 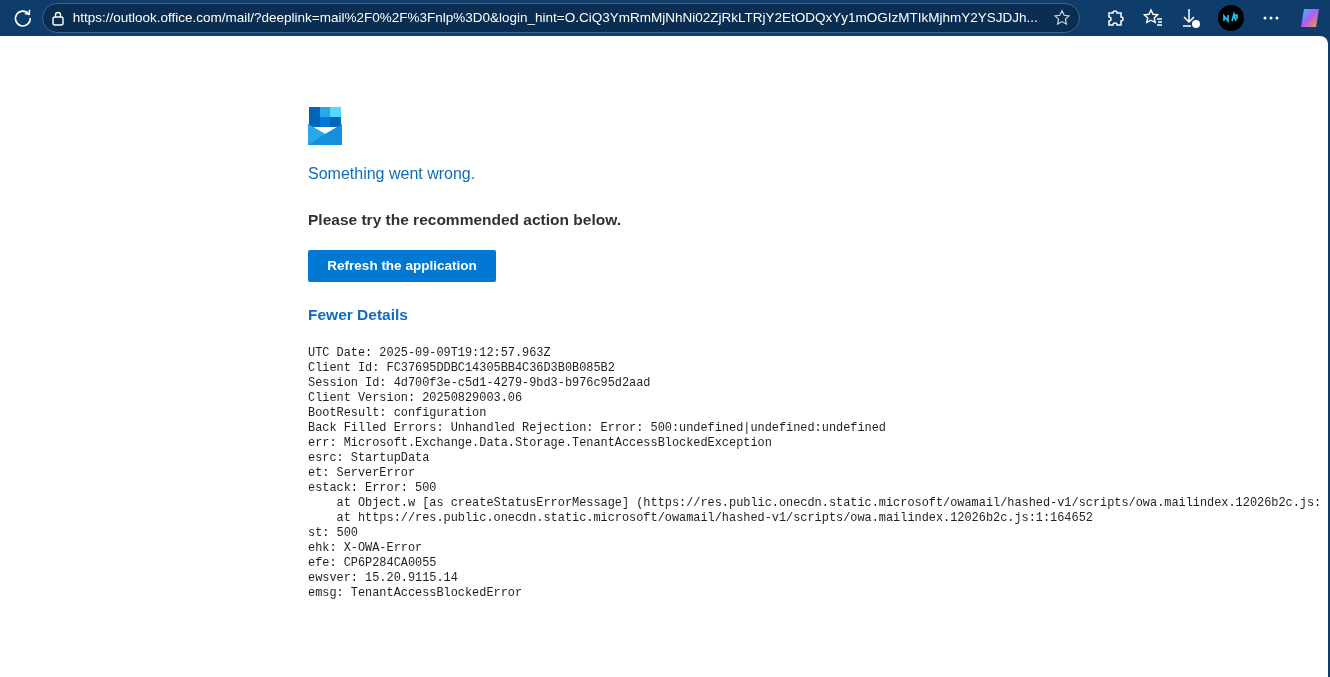 What do you see at coordinates (402, 266) in the screenshot?
I see `refresh-button: Refresh the application` at bounding box center [402, 266].